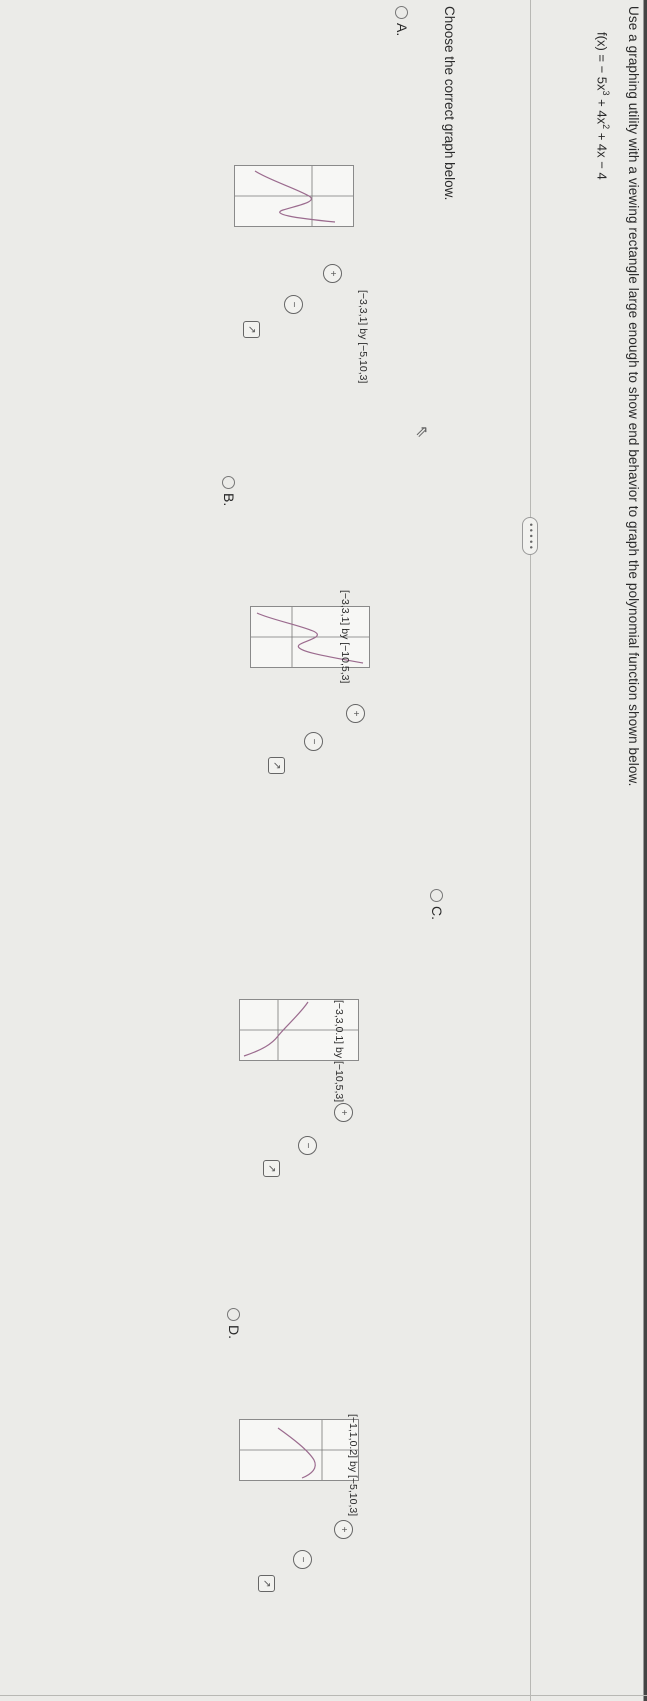 Image resolution: width=647 pixels, height=1701 pixels. Describe the element at coordinates (294, 196) in the screenshot. I see `graph-a` at that location.